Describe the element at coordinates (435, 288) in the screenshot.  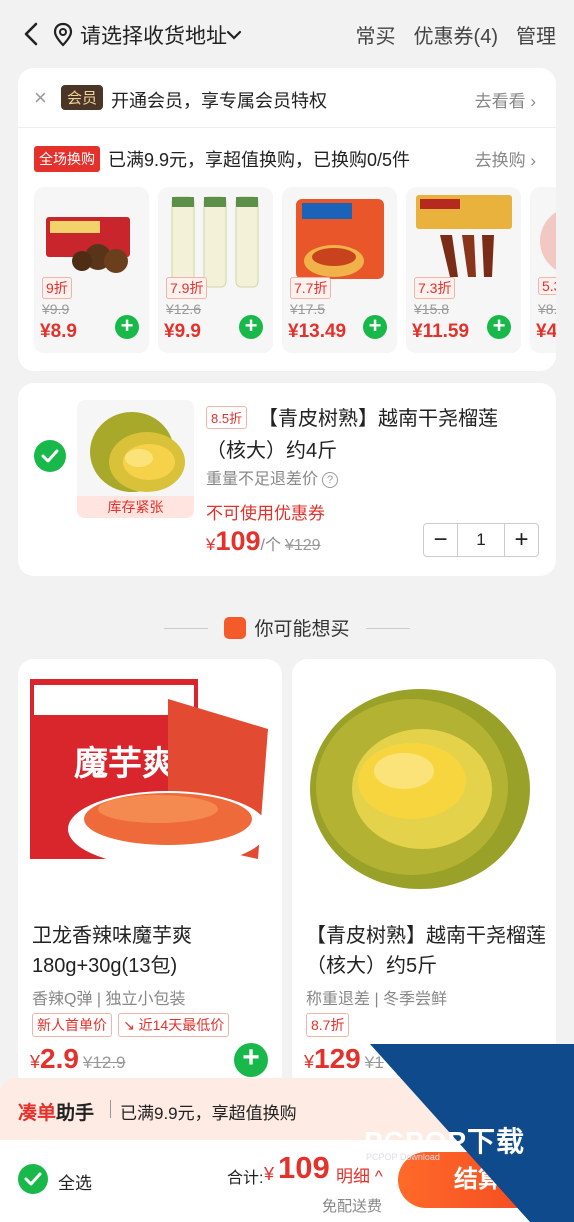
I see `discount-tag: 7.3折` at that location.